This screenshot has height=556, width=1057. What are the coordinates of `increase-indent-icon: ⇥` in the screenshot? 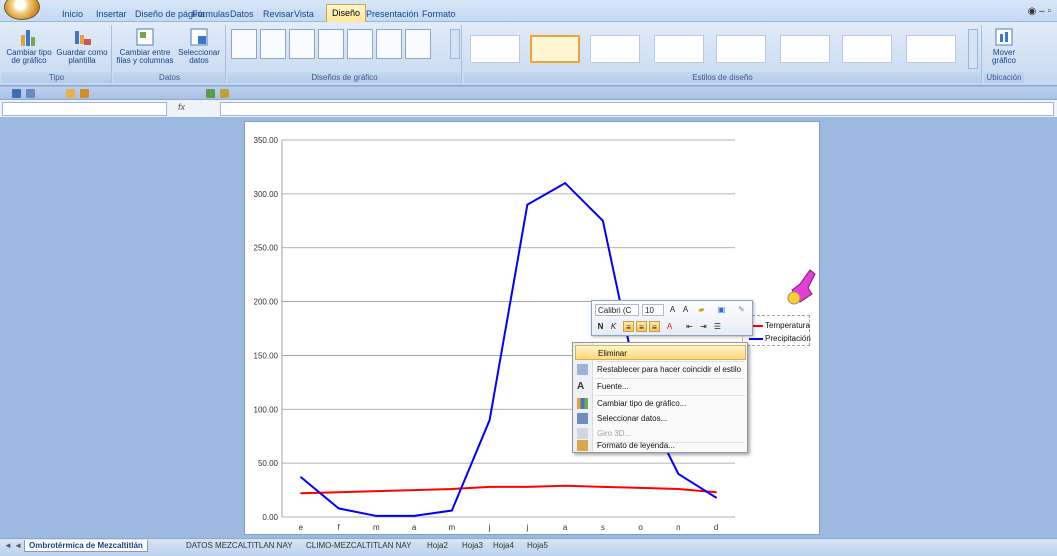 It's located at (703, 326).